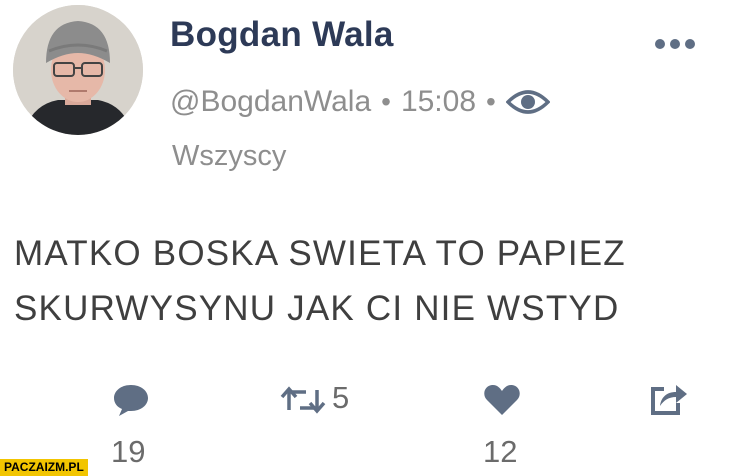  I want to click on profile-photo, so click(78, 70).